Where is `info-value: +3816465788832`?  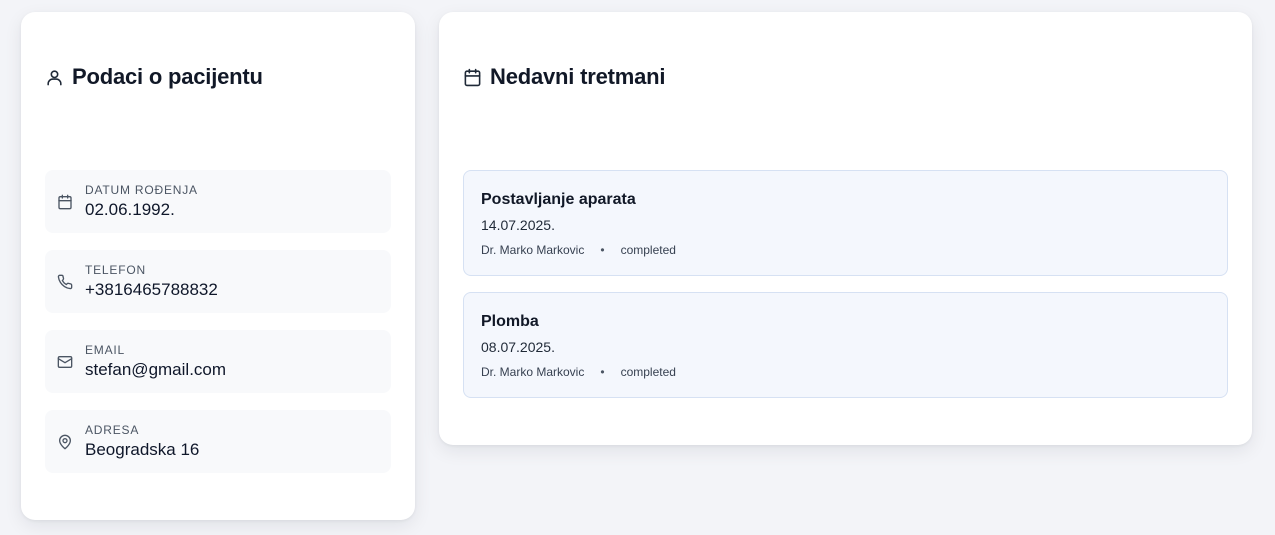
info-value: +3816465788832 is located at coordinates (151, 289).